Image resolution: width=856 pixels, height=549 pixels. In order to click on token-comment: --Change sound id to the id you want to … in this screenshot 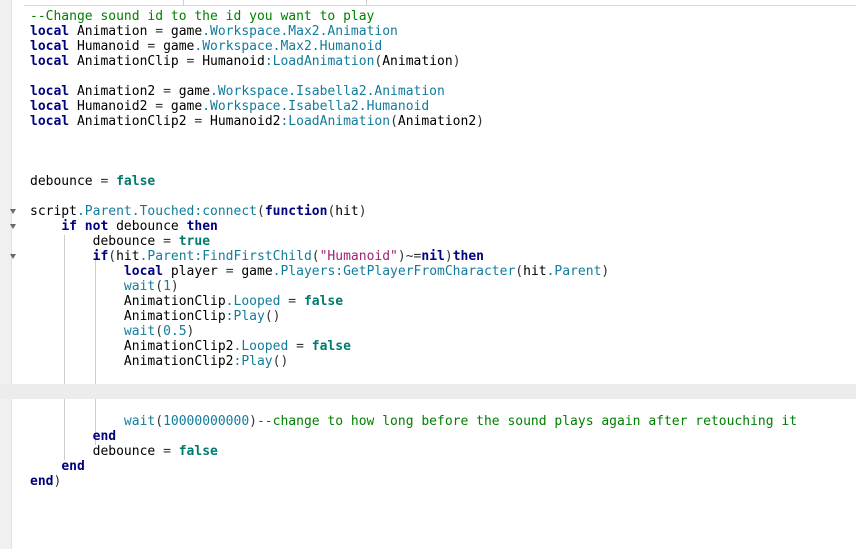, I will do `click(202, 16)`.